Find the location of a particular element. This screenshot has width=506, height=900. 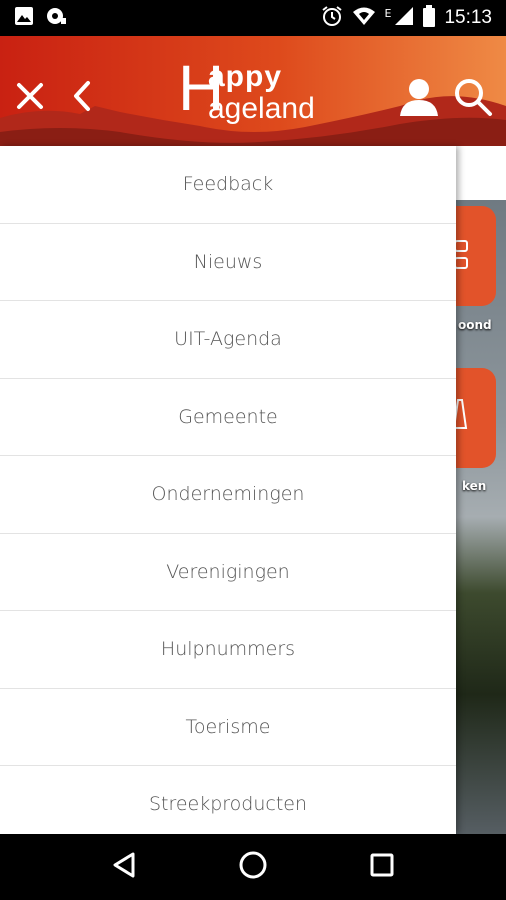

menu-item-nieuws: Nieuws is located at coordinates (228, 262).